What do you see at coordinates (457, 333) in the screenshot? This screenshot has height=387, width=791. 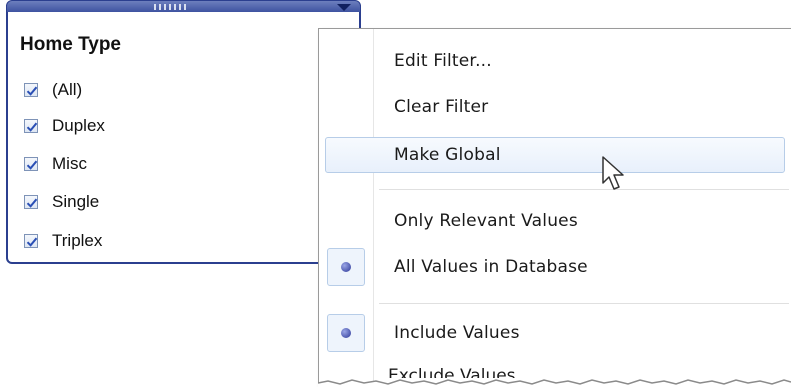 I see `menu-item-label: Include Values` at bounding box center [457, 333].